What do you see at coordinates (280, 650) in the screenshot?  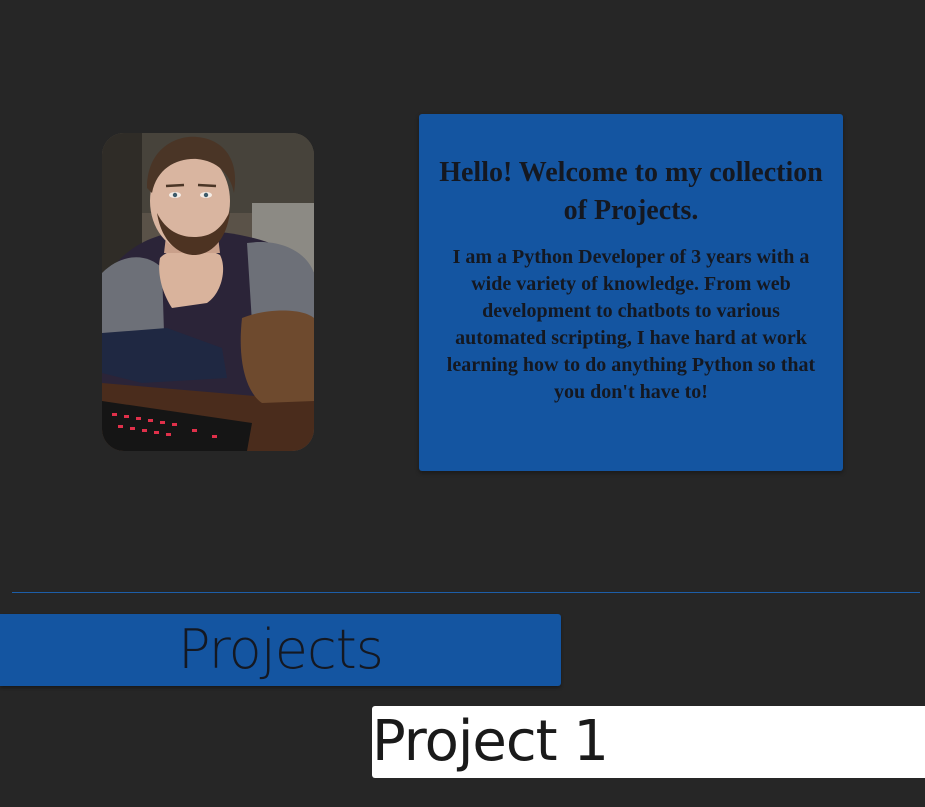 I see `projects-header: Projects` at bounding box center [280, 650].